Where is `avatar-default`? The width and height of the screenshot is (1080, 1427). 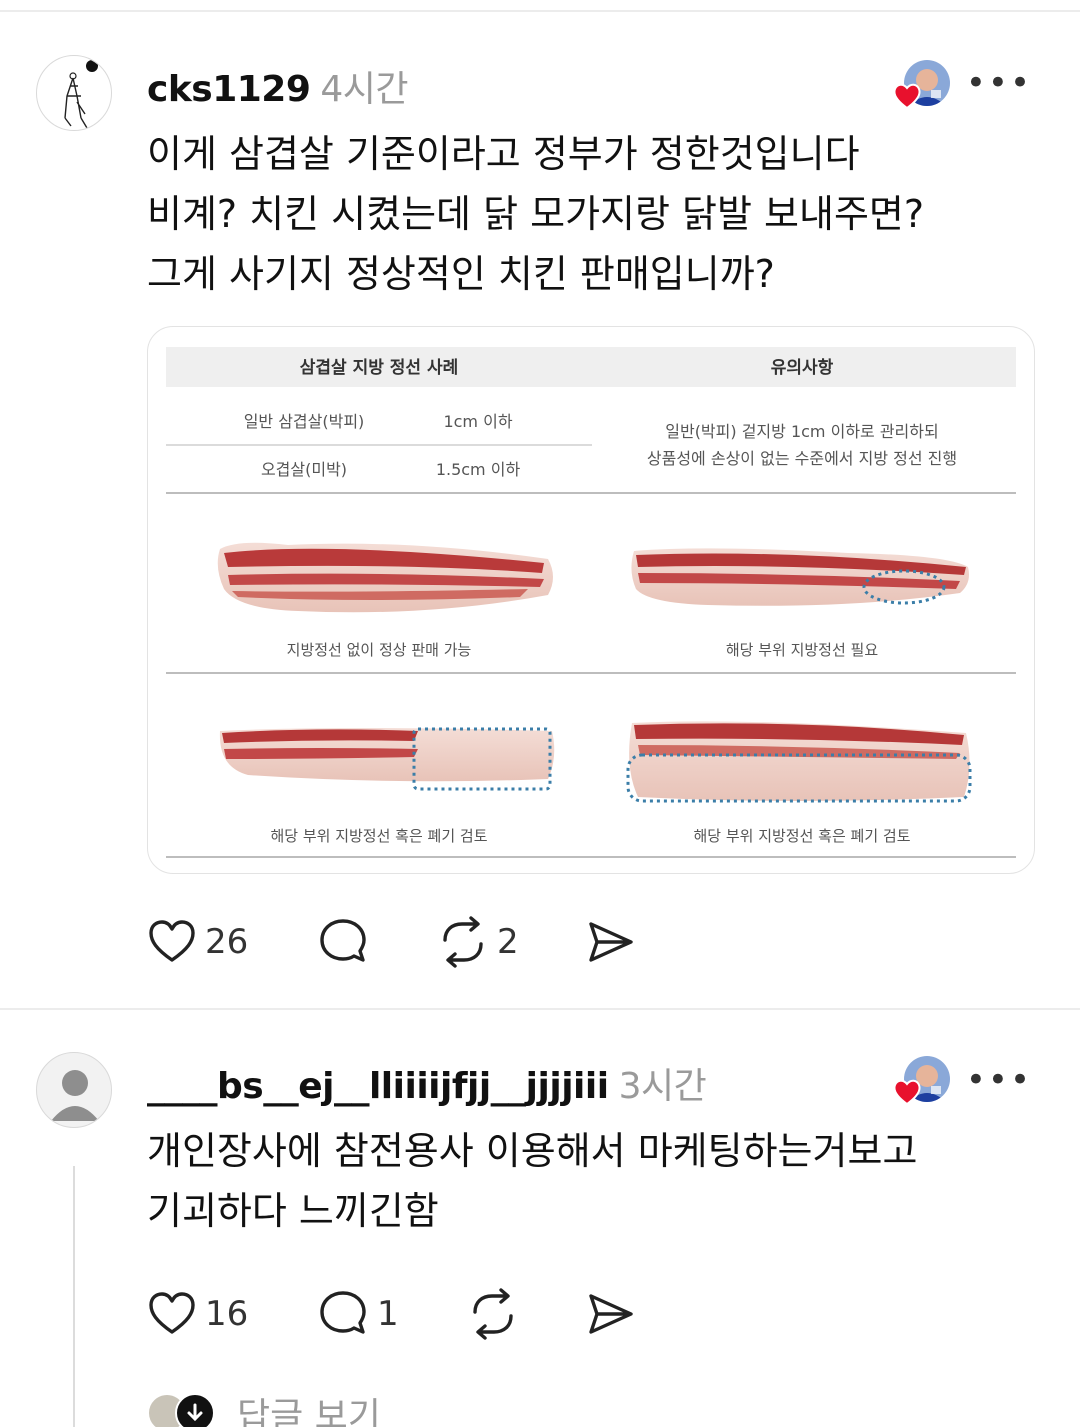
avatar-default is located at coordinates (74, 1090).